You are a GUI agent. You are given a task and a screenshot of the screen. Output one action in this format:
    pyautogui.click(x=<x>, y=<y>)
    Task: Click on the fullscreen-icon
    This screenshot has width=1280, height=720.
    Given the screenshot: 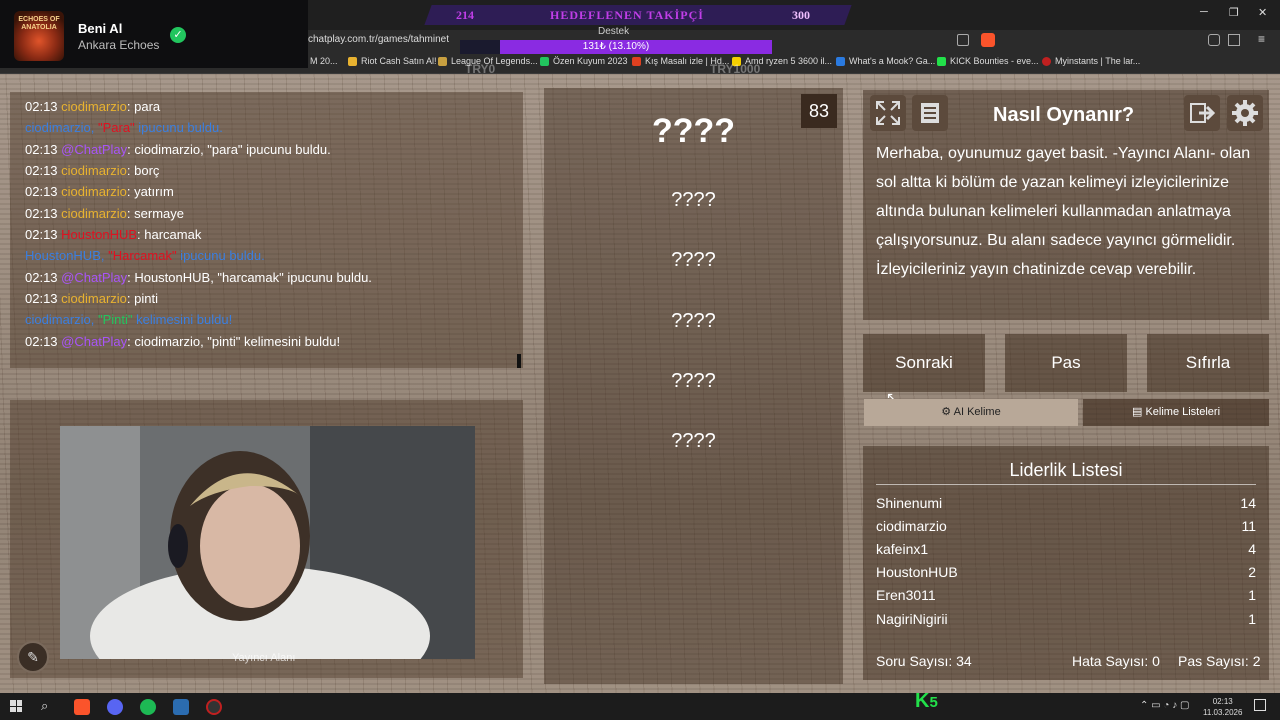 What is the action you would take?
    pyautogui.click(x=888, y=113)
    